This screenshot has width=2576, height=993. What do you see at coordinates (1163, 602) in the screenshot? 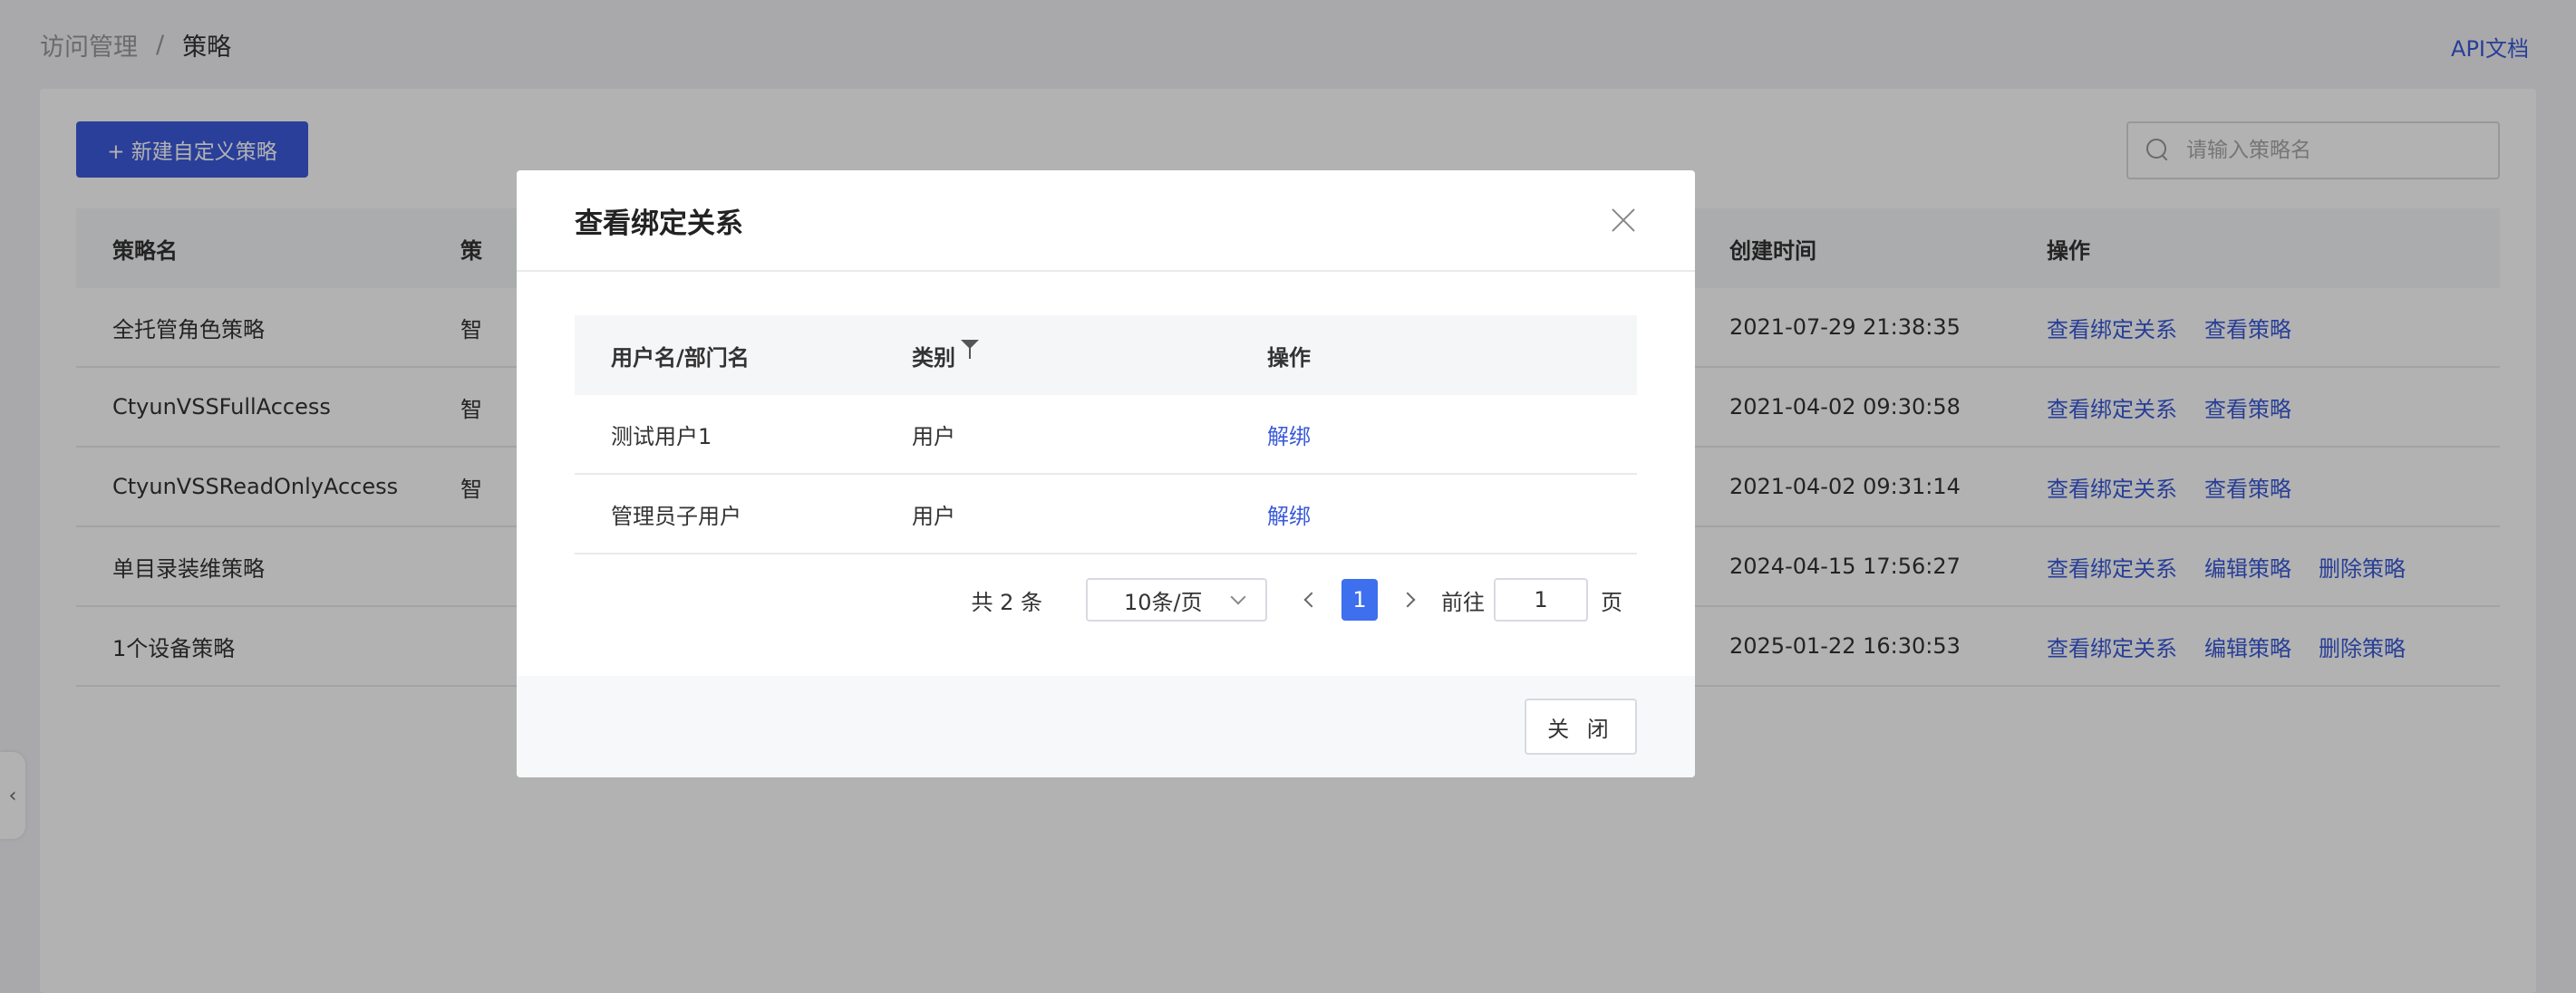
I see `page-size-value: 10条/页` at bounding box center [1163, 602].